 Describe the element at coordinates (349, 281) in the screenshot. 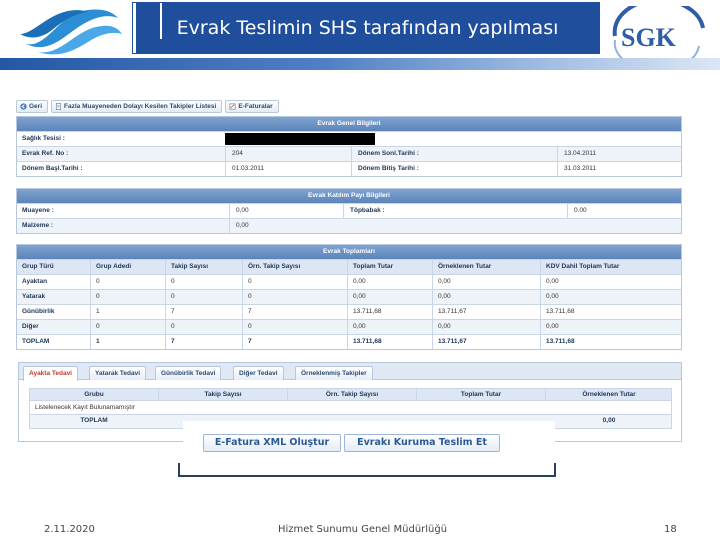

I see `table-row: Ayaktan 0 0 0 0,00 0,00 0,00` at that location.